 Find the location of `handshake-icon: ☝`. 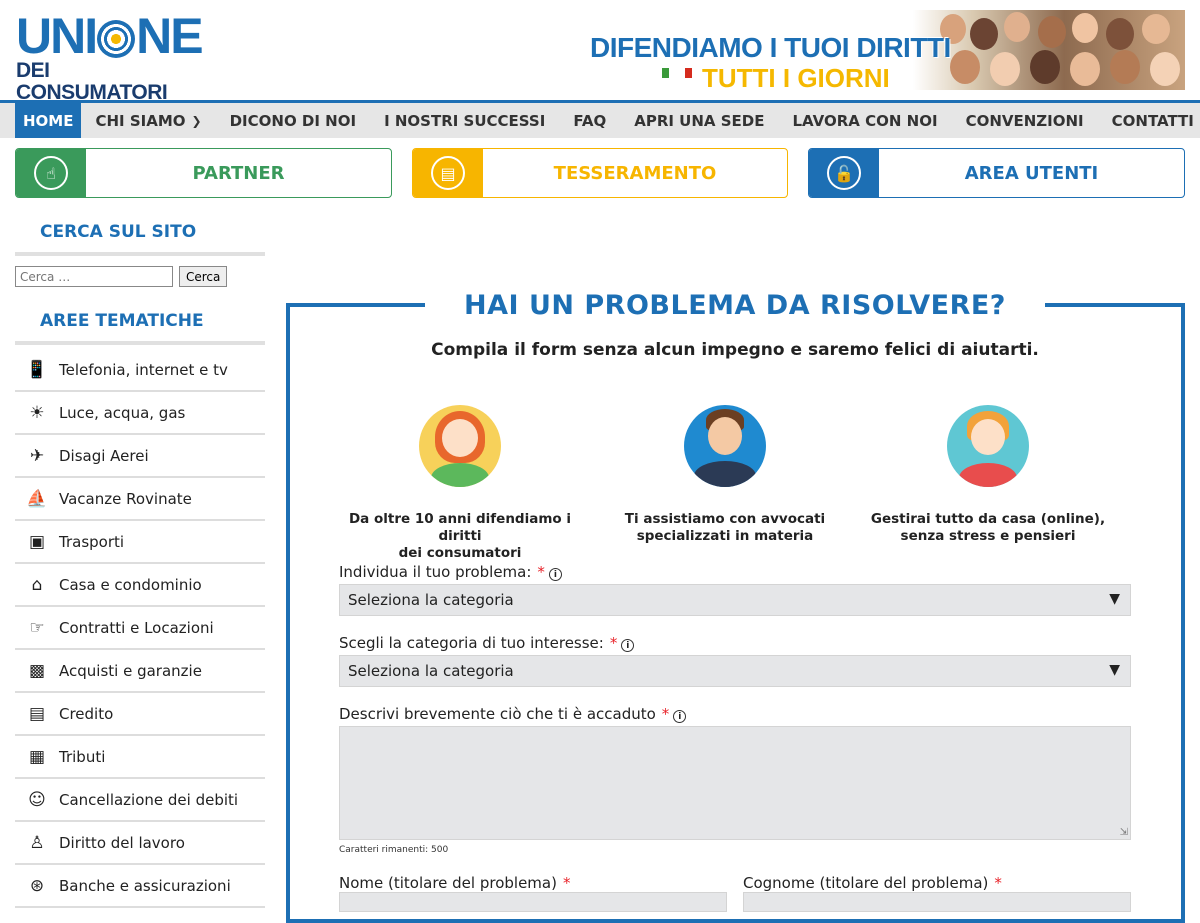

handshake-icon: ☝ is located at coordinates (51, 173).